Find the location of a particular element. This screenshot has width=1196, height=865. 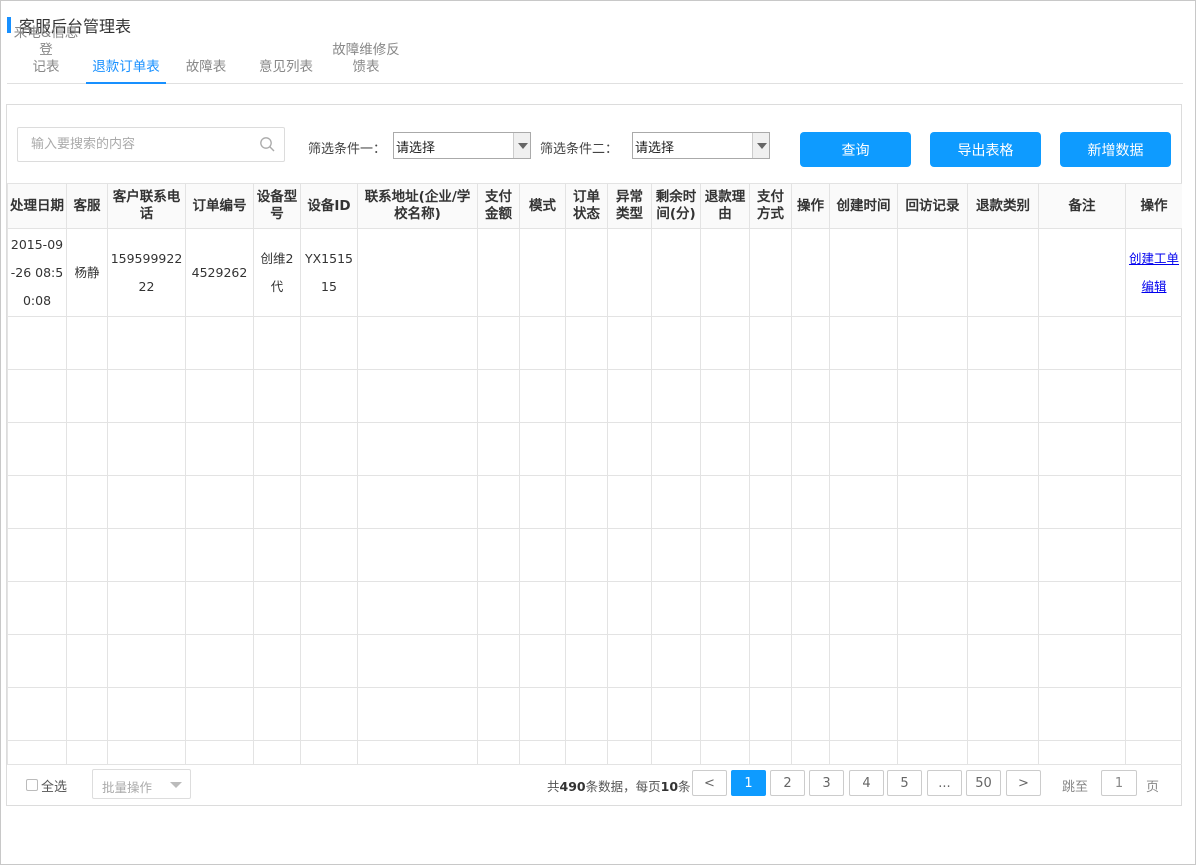

filter1-label: 筛选条件一： is located at coordinates (347, 149).